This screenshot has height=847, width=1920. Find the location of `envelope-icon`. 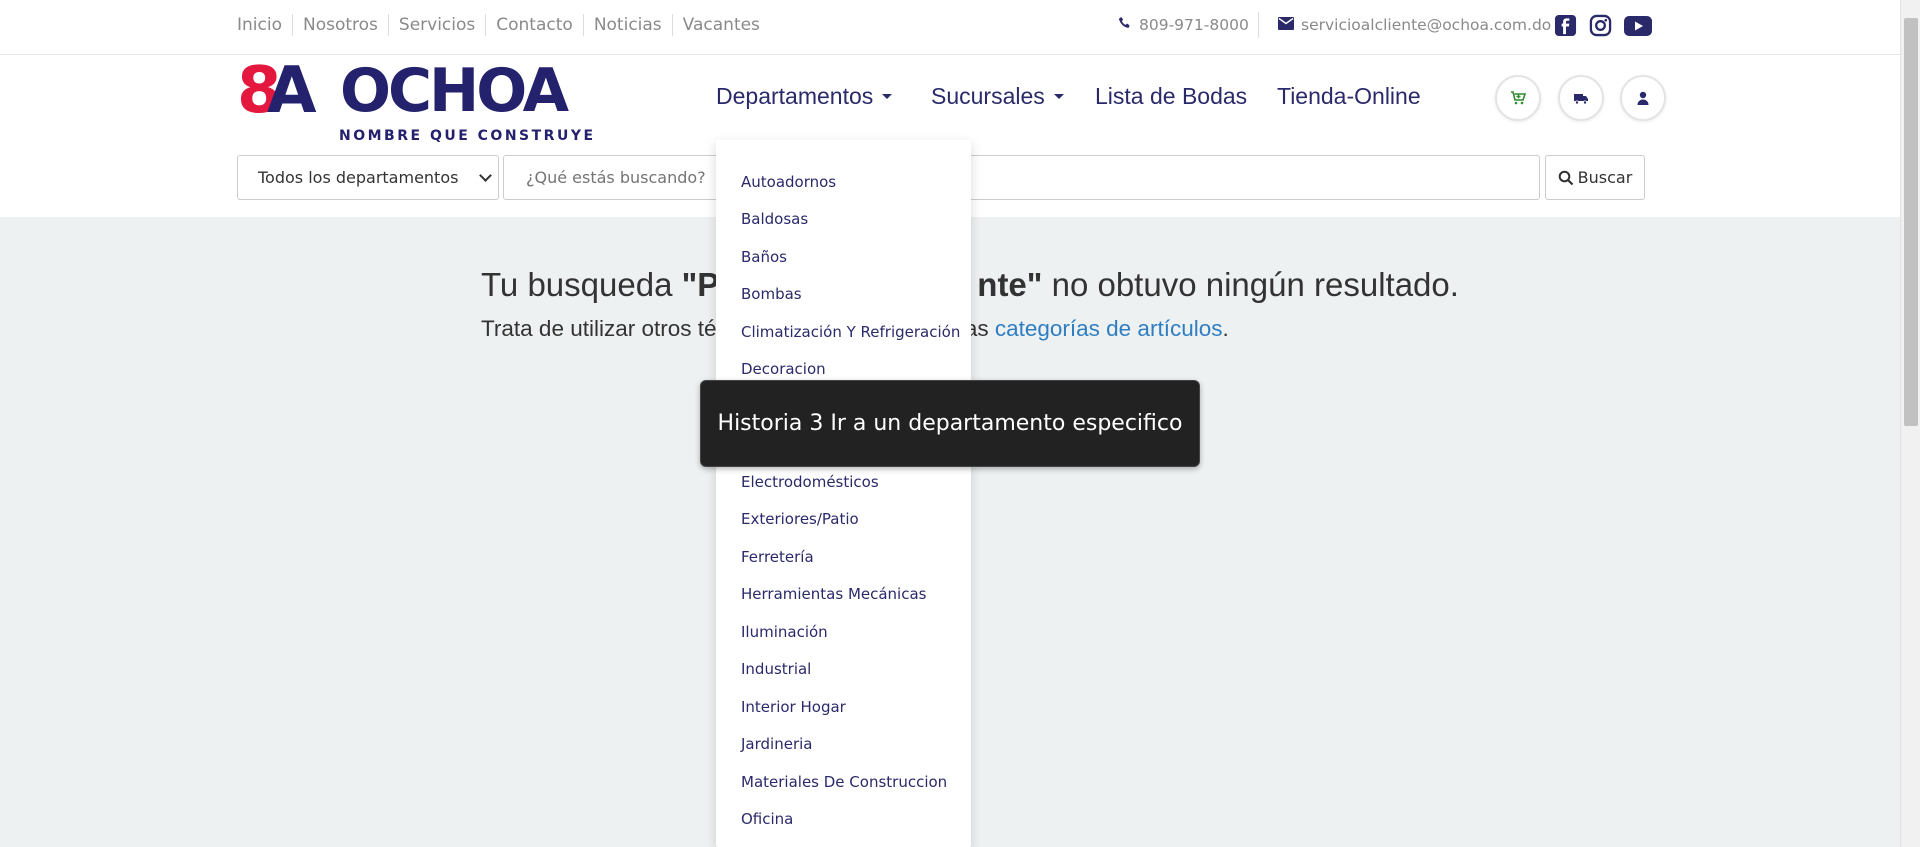

envelope-icon is located at coordinates (1286, 25).